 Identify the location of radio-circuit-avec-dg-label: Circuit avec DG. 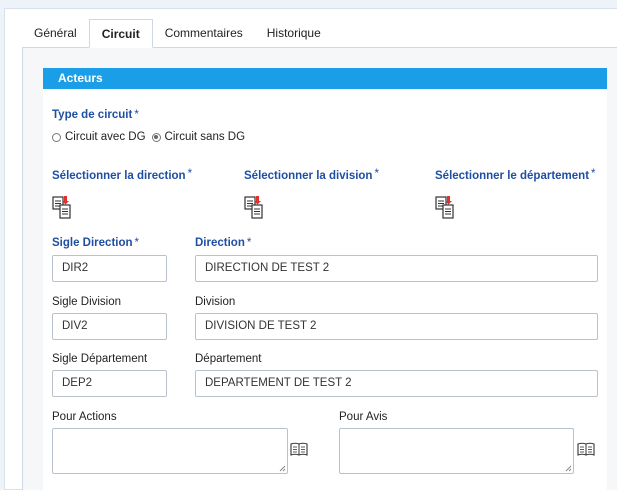
(105, 137).